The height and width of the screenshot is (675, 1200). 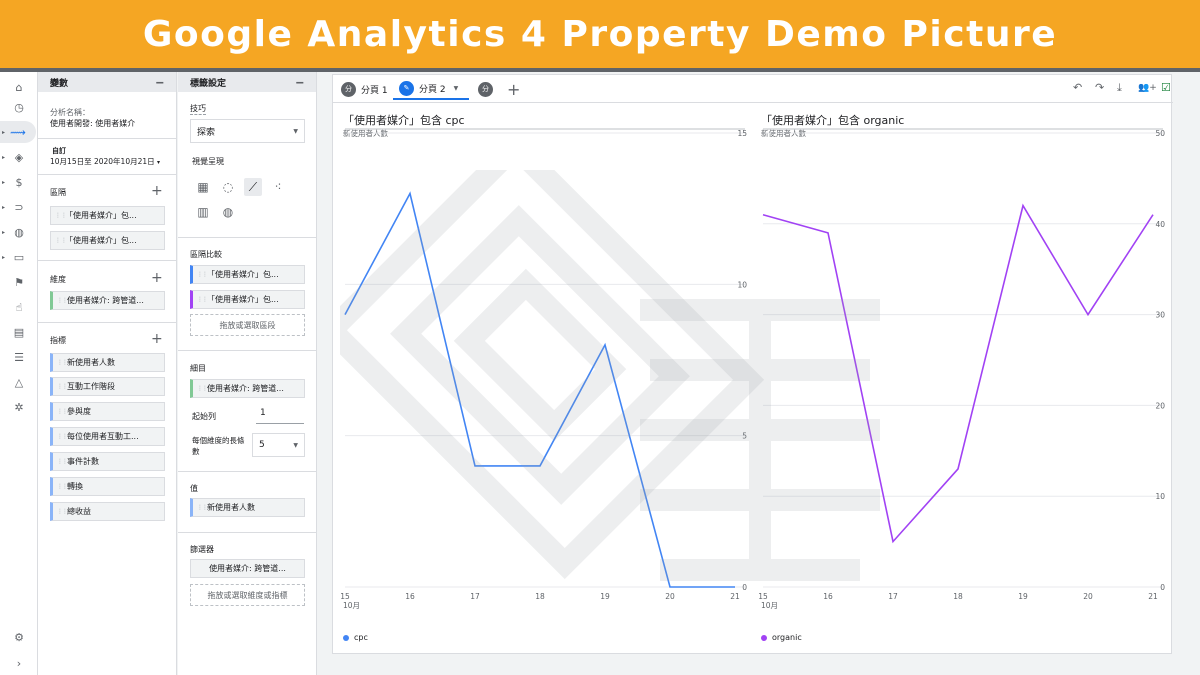 I want to click on add-metric-button: +, so click(x=157, y=339).